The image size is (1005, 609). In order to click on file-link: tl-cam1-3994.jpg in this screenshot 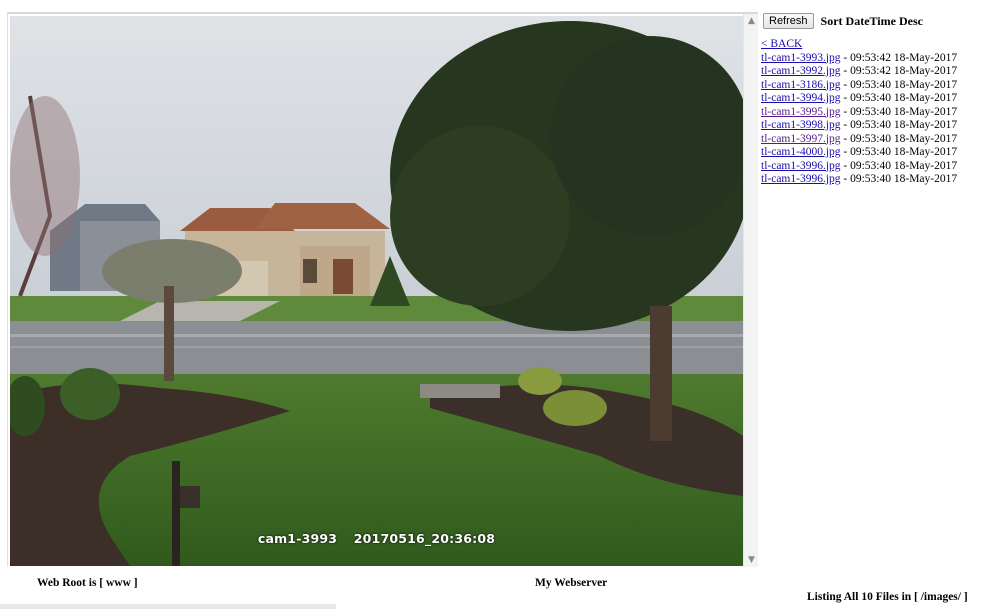, I will do `click(801, 98)`.